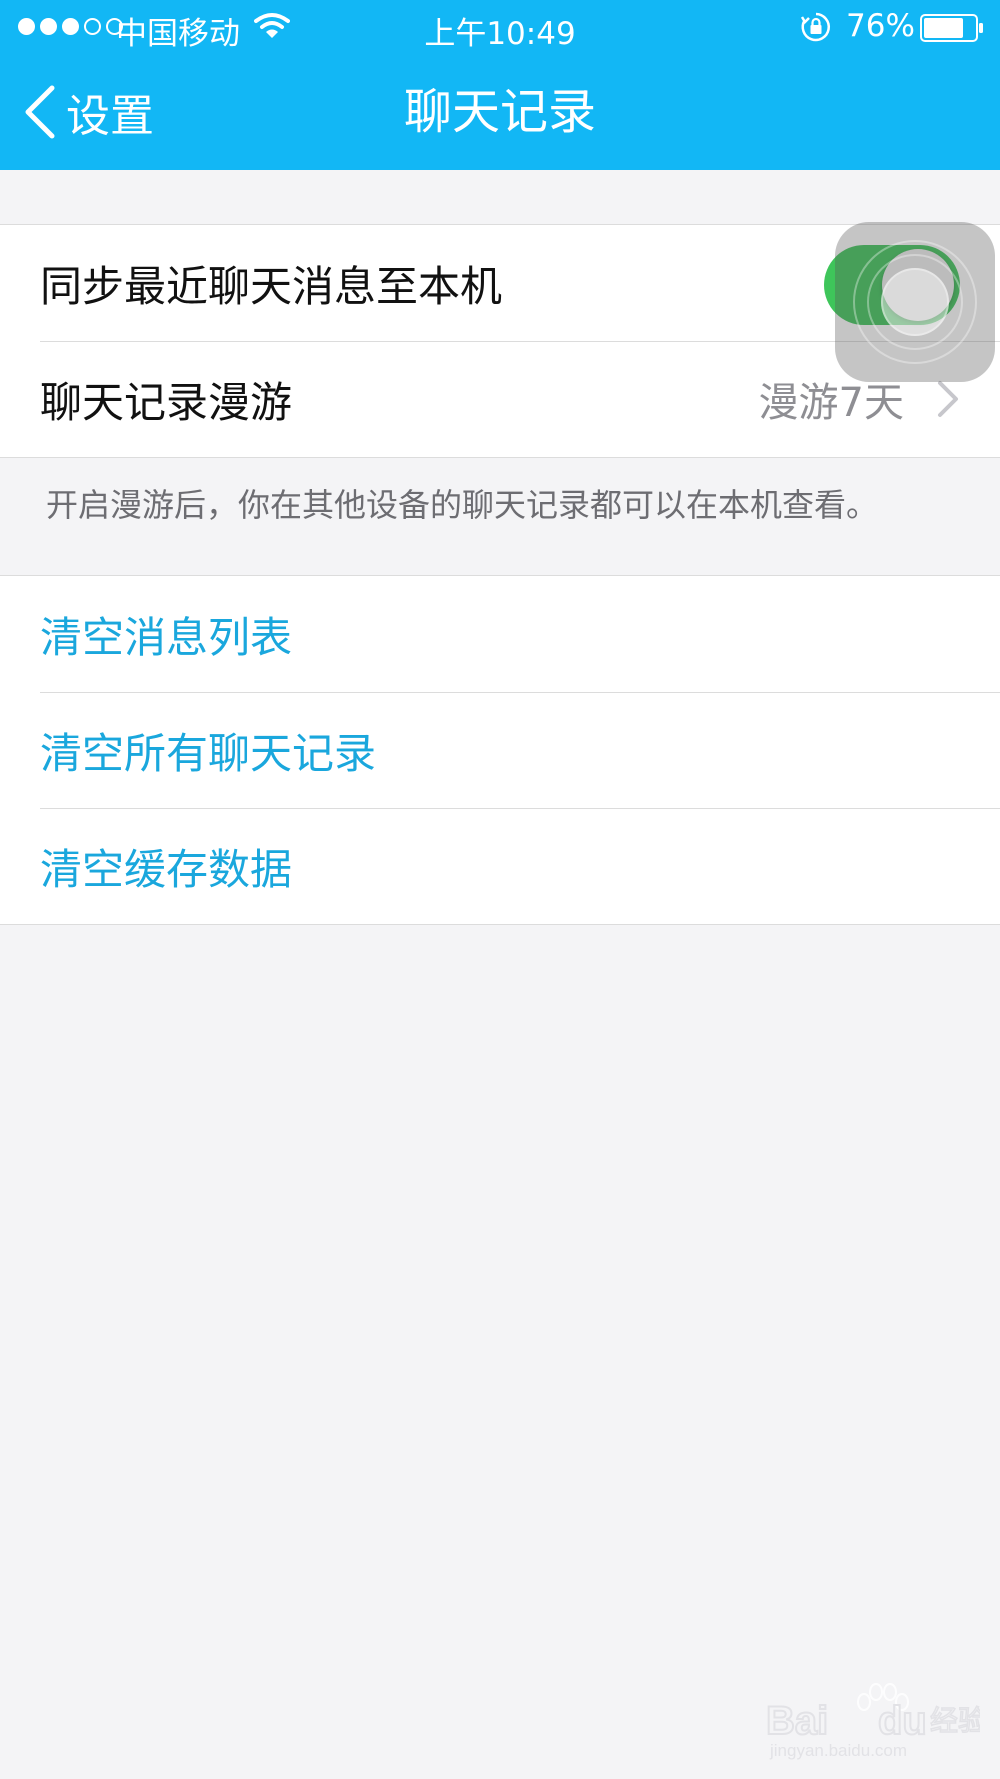 This screenshot has width=1000, height=1779. I want to click on svg-text: 经验, so click(955, 1720).